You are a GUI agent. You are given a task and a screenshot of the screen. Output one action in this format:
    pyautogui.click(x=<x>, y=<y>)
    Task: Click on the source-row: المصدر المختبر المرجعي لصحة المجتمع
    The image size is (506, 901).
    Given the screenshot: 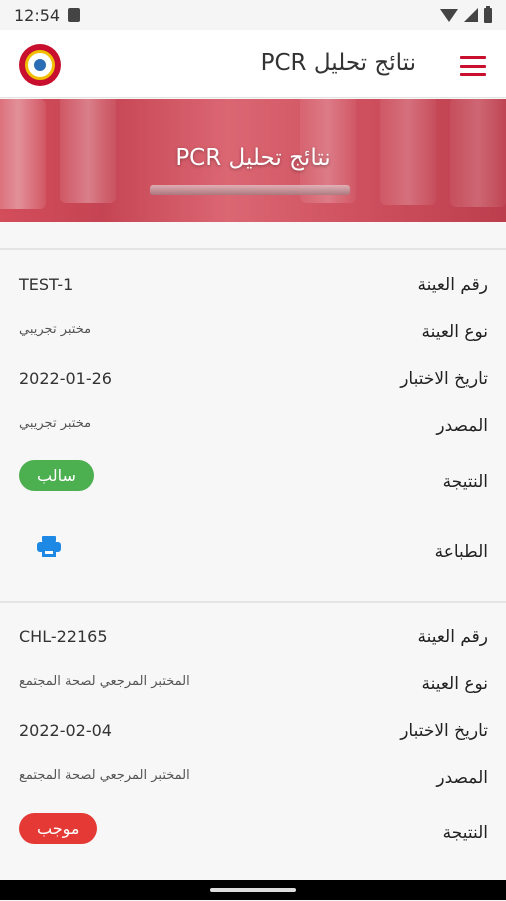 What is the action you would take?
    pyautogui.click(x=253, y=783)
    